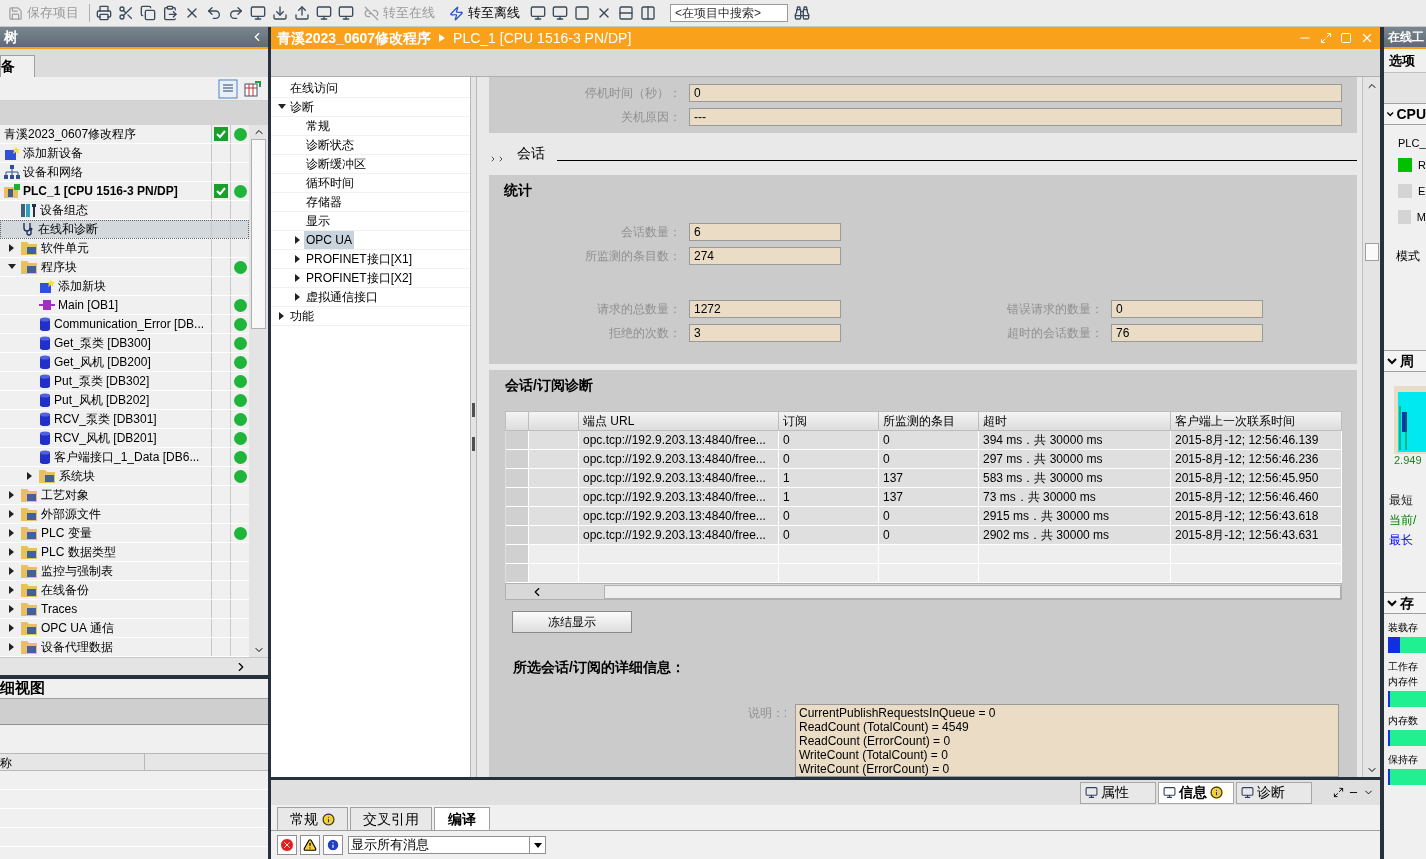  I want to click on inspector-tab: 属性, so click(1118, 792).